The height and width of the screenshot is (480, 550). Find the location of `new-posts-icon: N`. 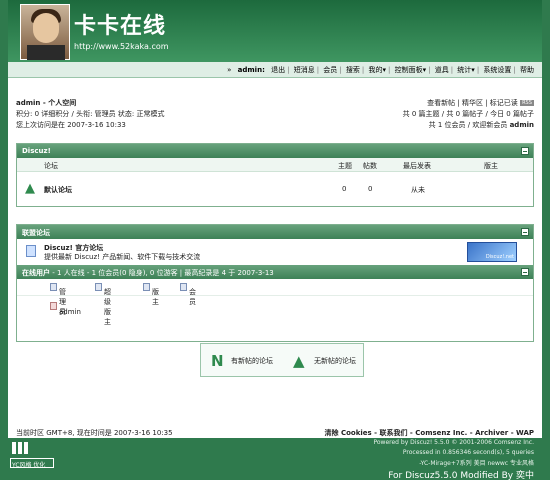

new-posts-icon: N is located at coordinates (217, 361).